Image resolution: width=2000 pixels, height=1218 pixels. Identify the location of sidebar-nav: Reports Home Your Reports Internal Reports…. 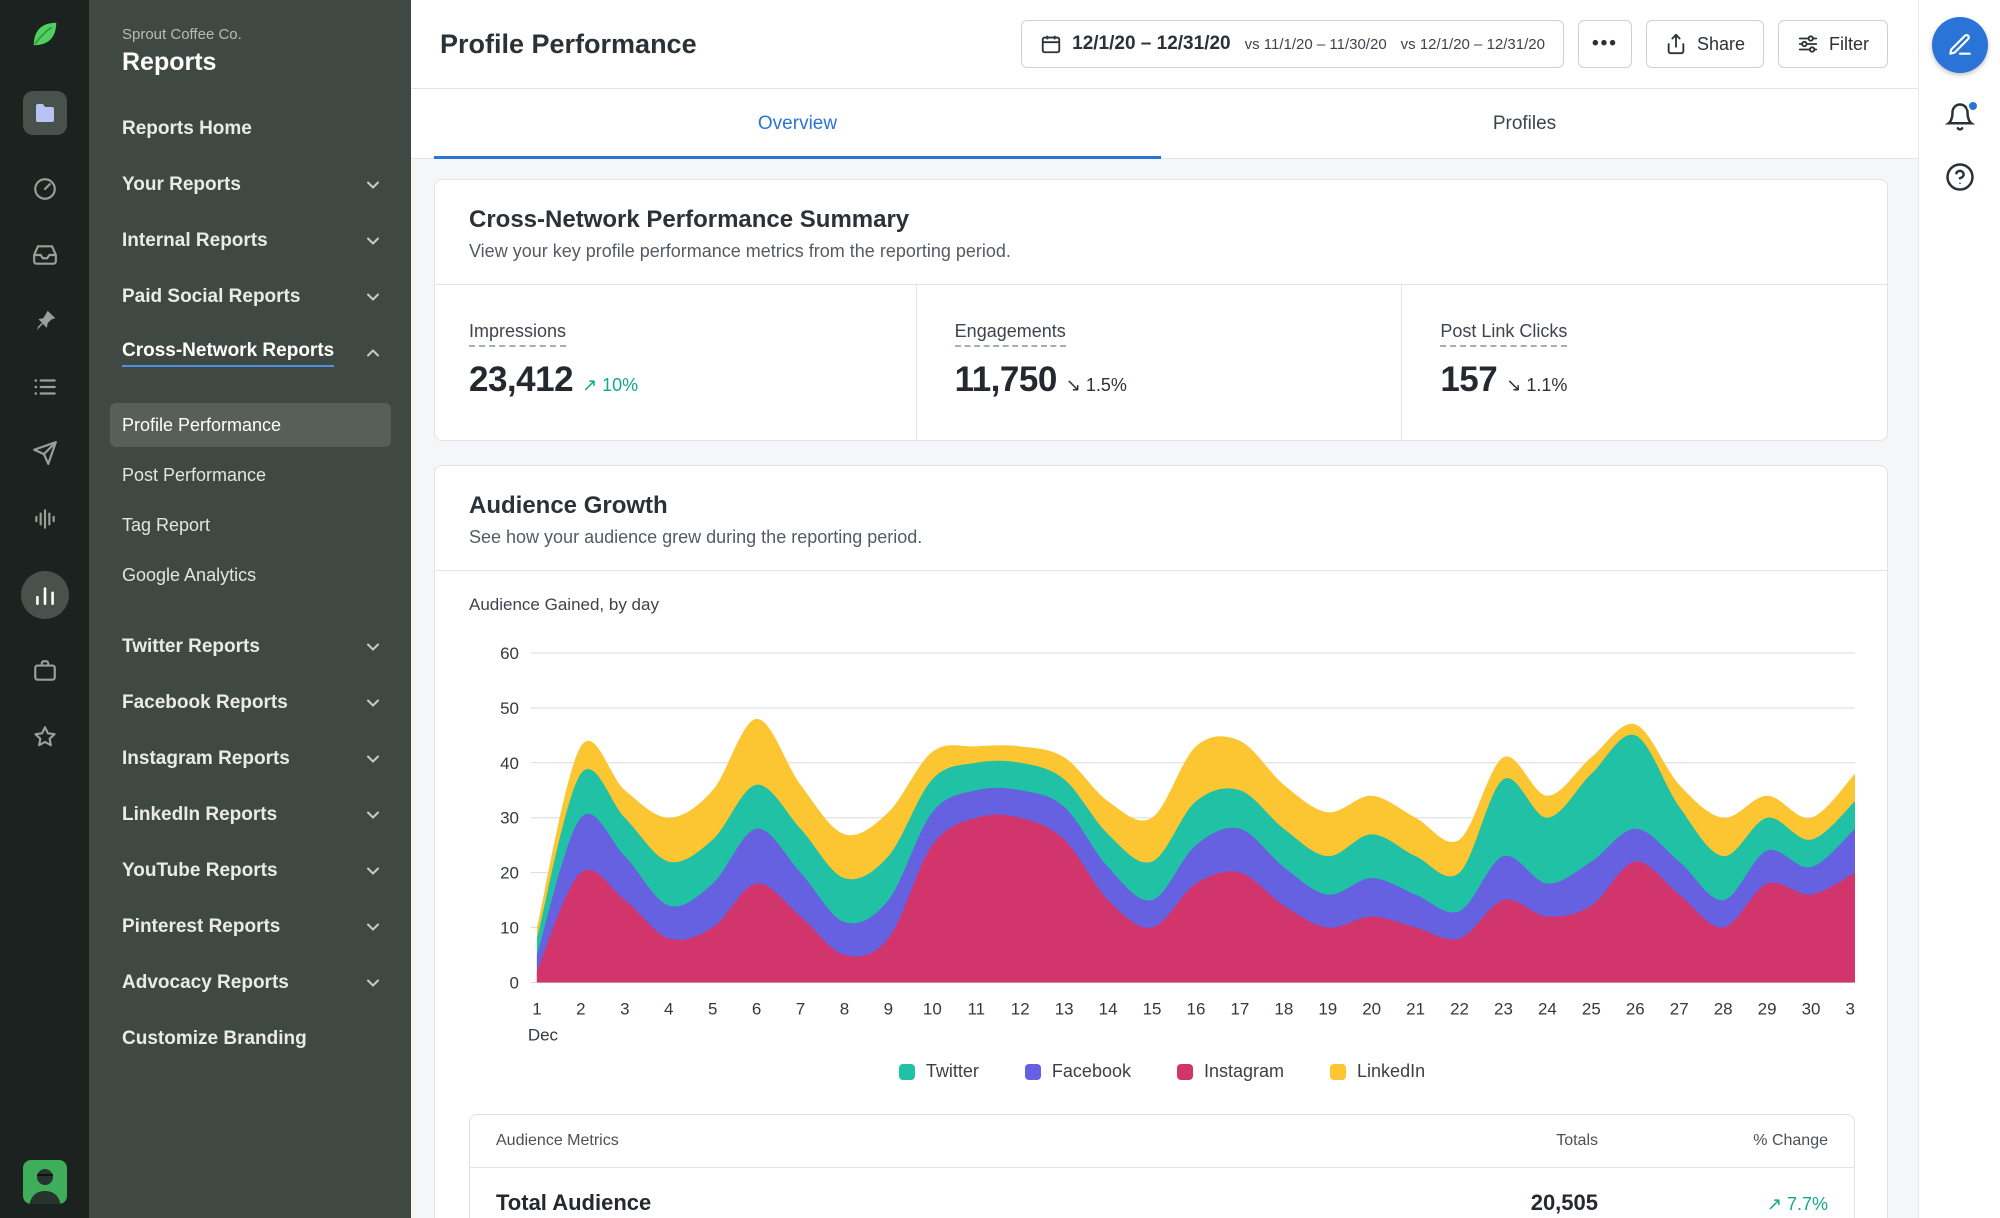
(250, 584).